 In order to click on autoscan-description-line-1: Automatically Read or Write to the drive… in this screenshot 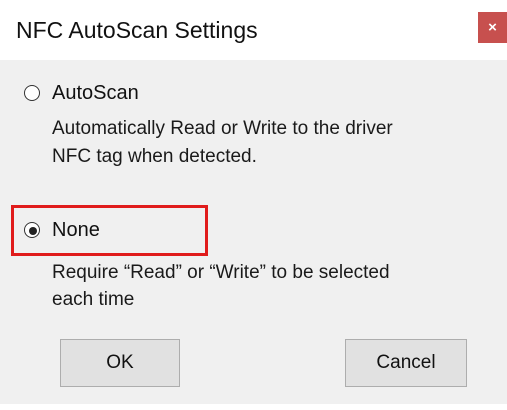, I will do `click(222, 128)`.